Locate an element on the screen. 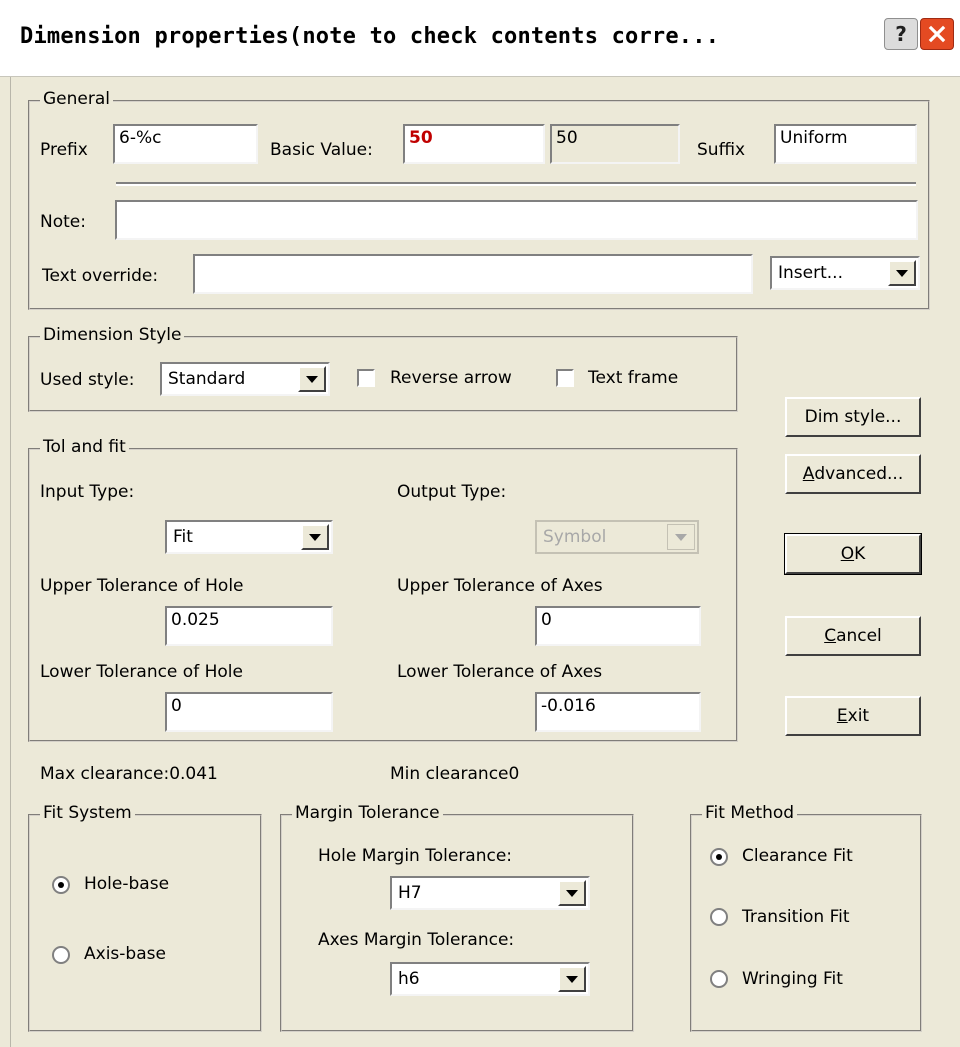 The image size is (960, 1047). axis-base-radio is located at coordinates (61, 955).